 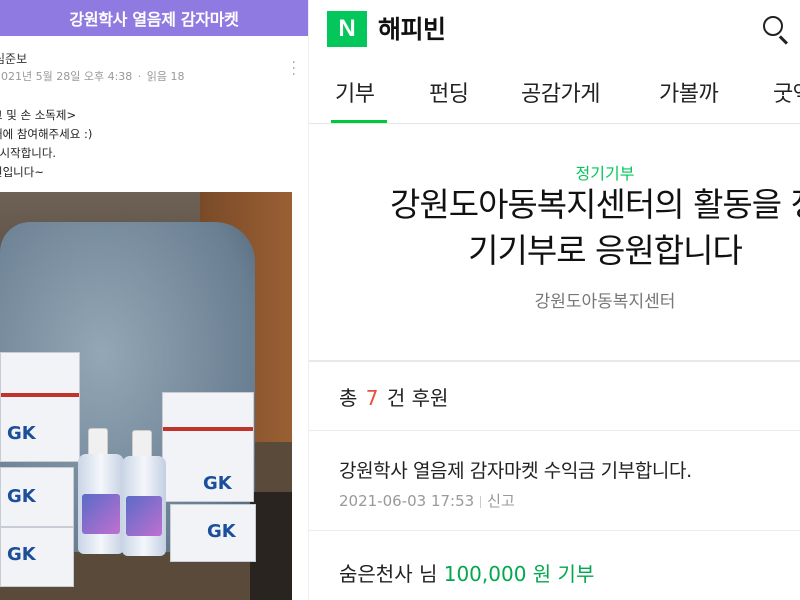 What do you see at coordinates (560, 92) in the screenshot?
I see `tab-empathy-store: 공감가게` at bounding box center [560, 92].